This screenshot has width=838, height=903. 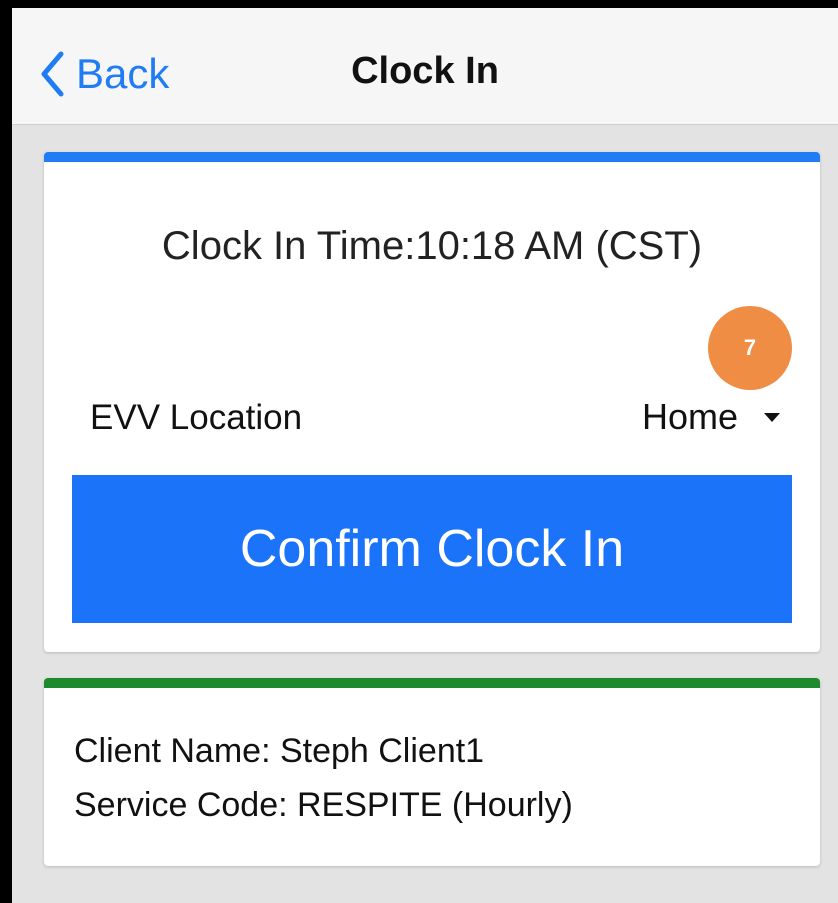 I want to click on evv-location-value: Home, so click(x=689, y=416).